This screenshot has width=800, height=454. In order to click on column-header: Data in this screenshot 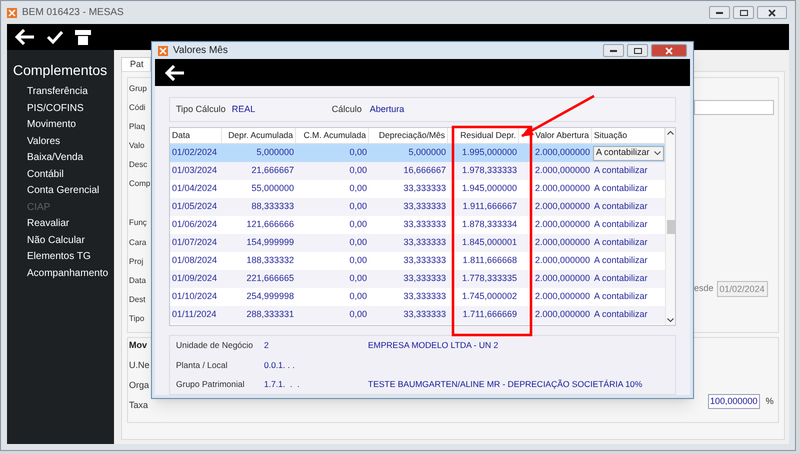, I will do `click(196, 135)`.